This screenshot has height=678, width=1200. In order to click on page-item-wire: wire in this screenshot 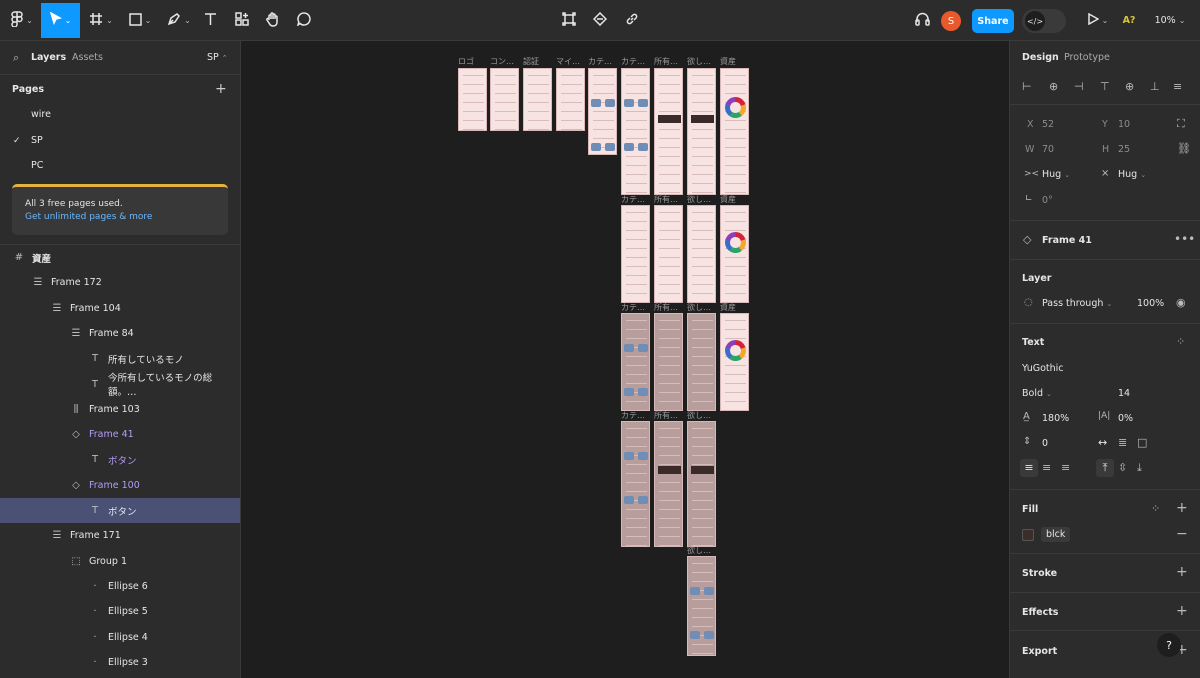, I will do `click(120, 114)`.